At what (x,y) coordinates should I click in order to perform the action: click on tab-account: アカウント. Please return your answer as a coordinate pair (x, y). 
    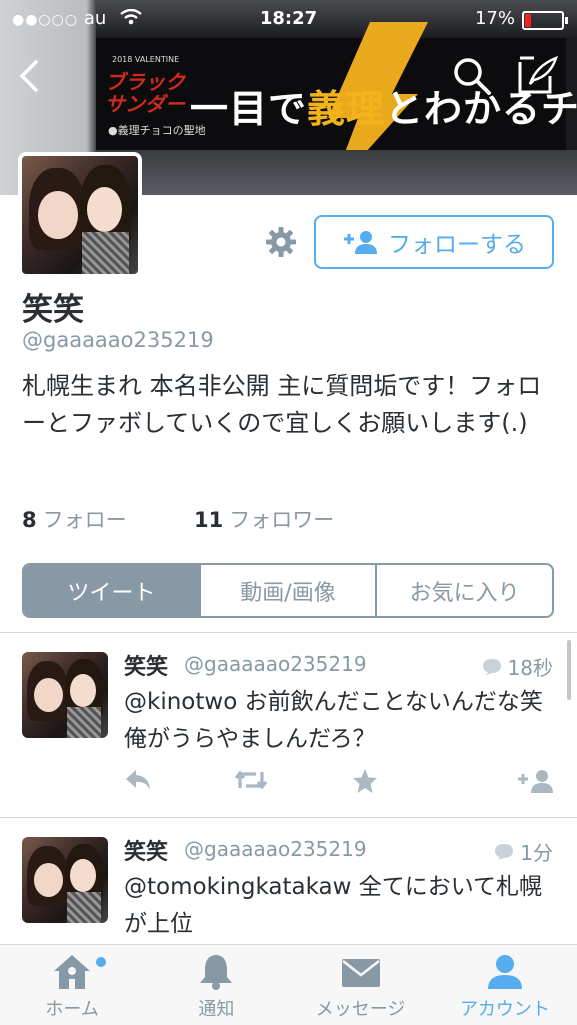
    Looking at the image, I should click on (505, 985).